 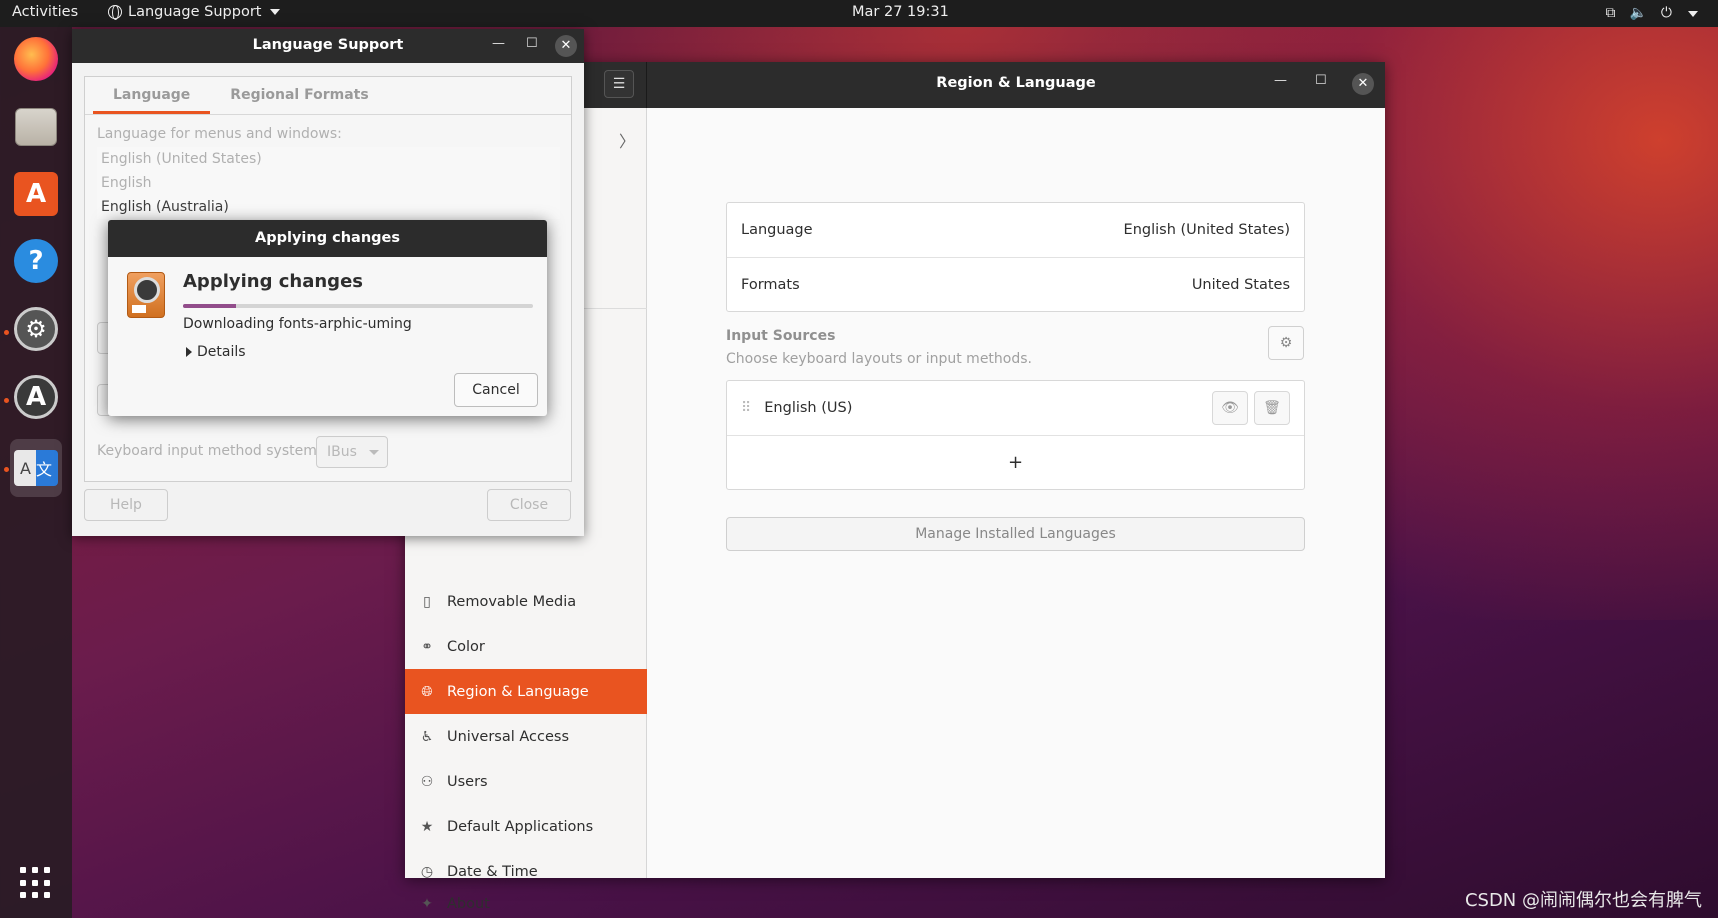 What do you see at coordinates (328, 159) in the screenshot?
I see `list-item: English (United States)` at bounding box center [328, 159].